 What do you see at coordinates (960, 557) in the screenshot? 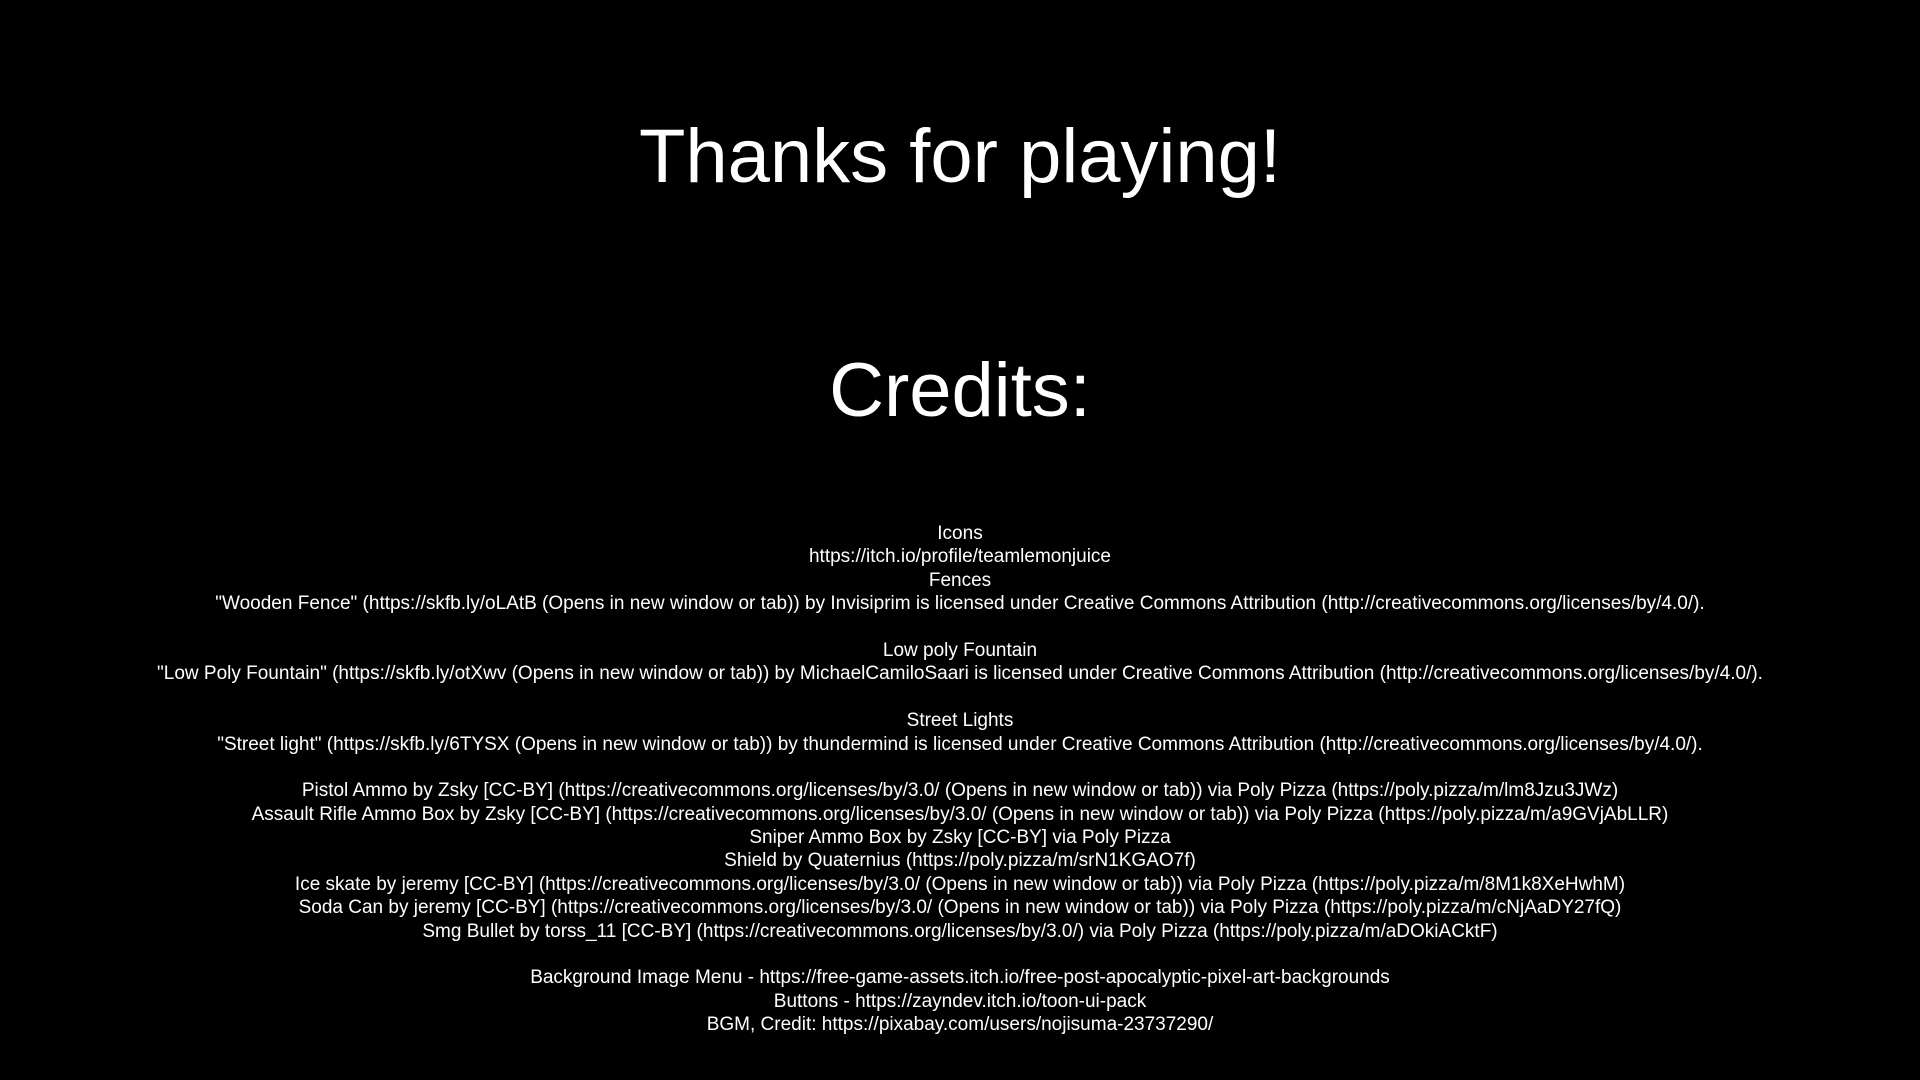
I see `credit-line: https://itch.io/profile/teamlemonjuice` at bounding box center [960, 557].